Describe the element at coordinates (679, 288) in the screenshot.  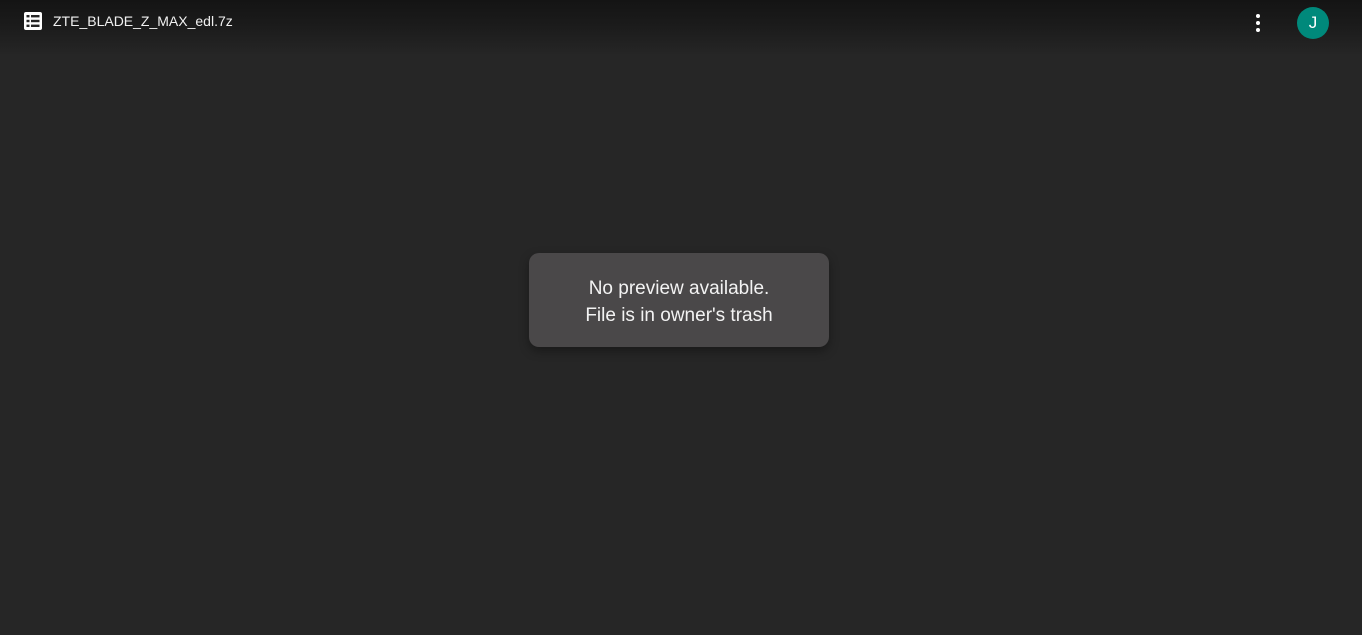
I see `no-preview-text: No preview available.` at that location.